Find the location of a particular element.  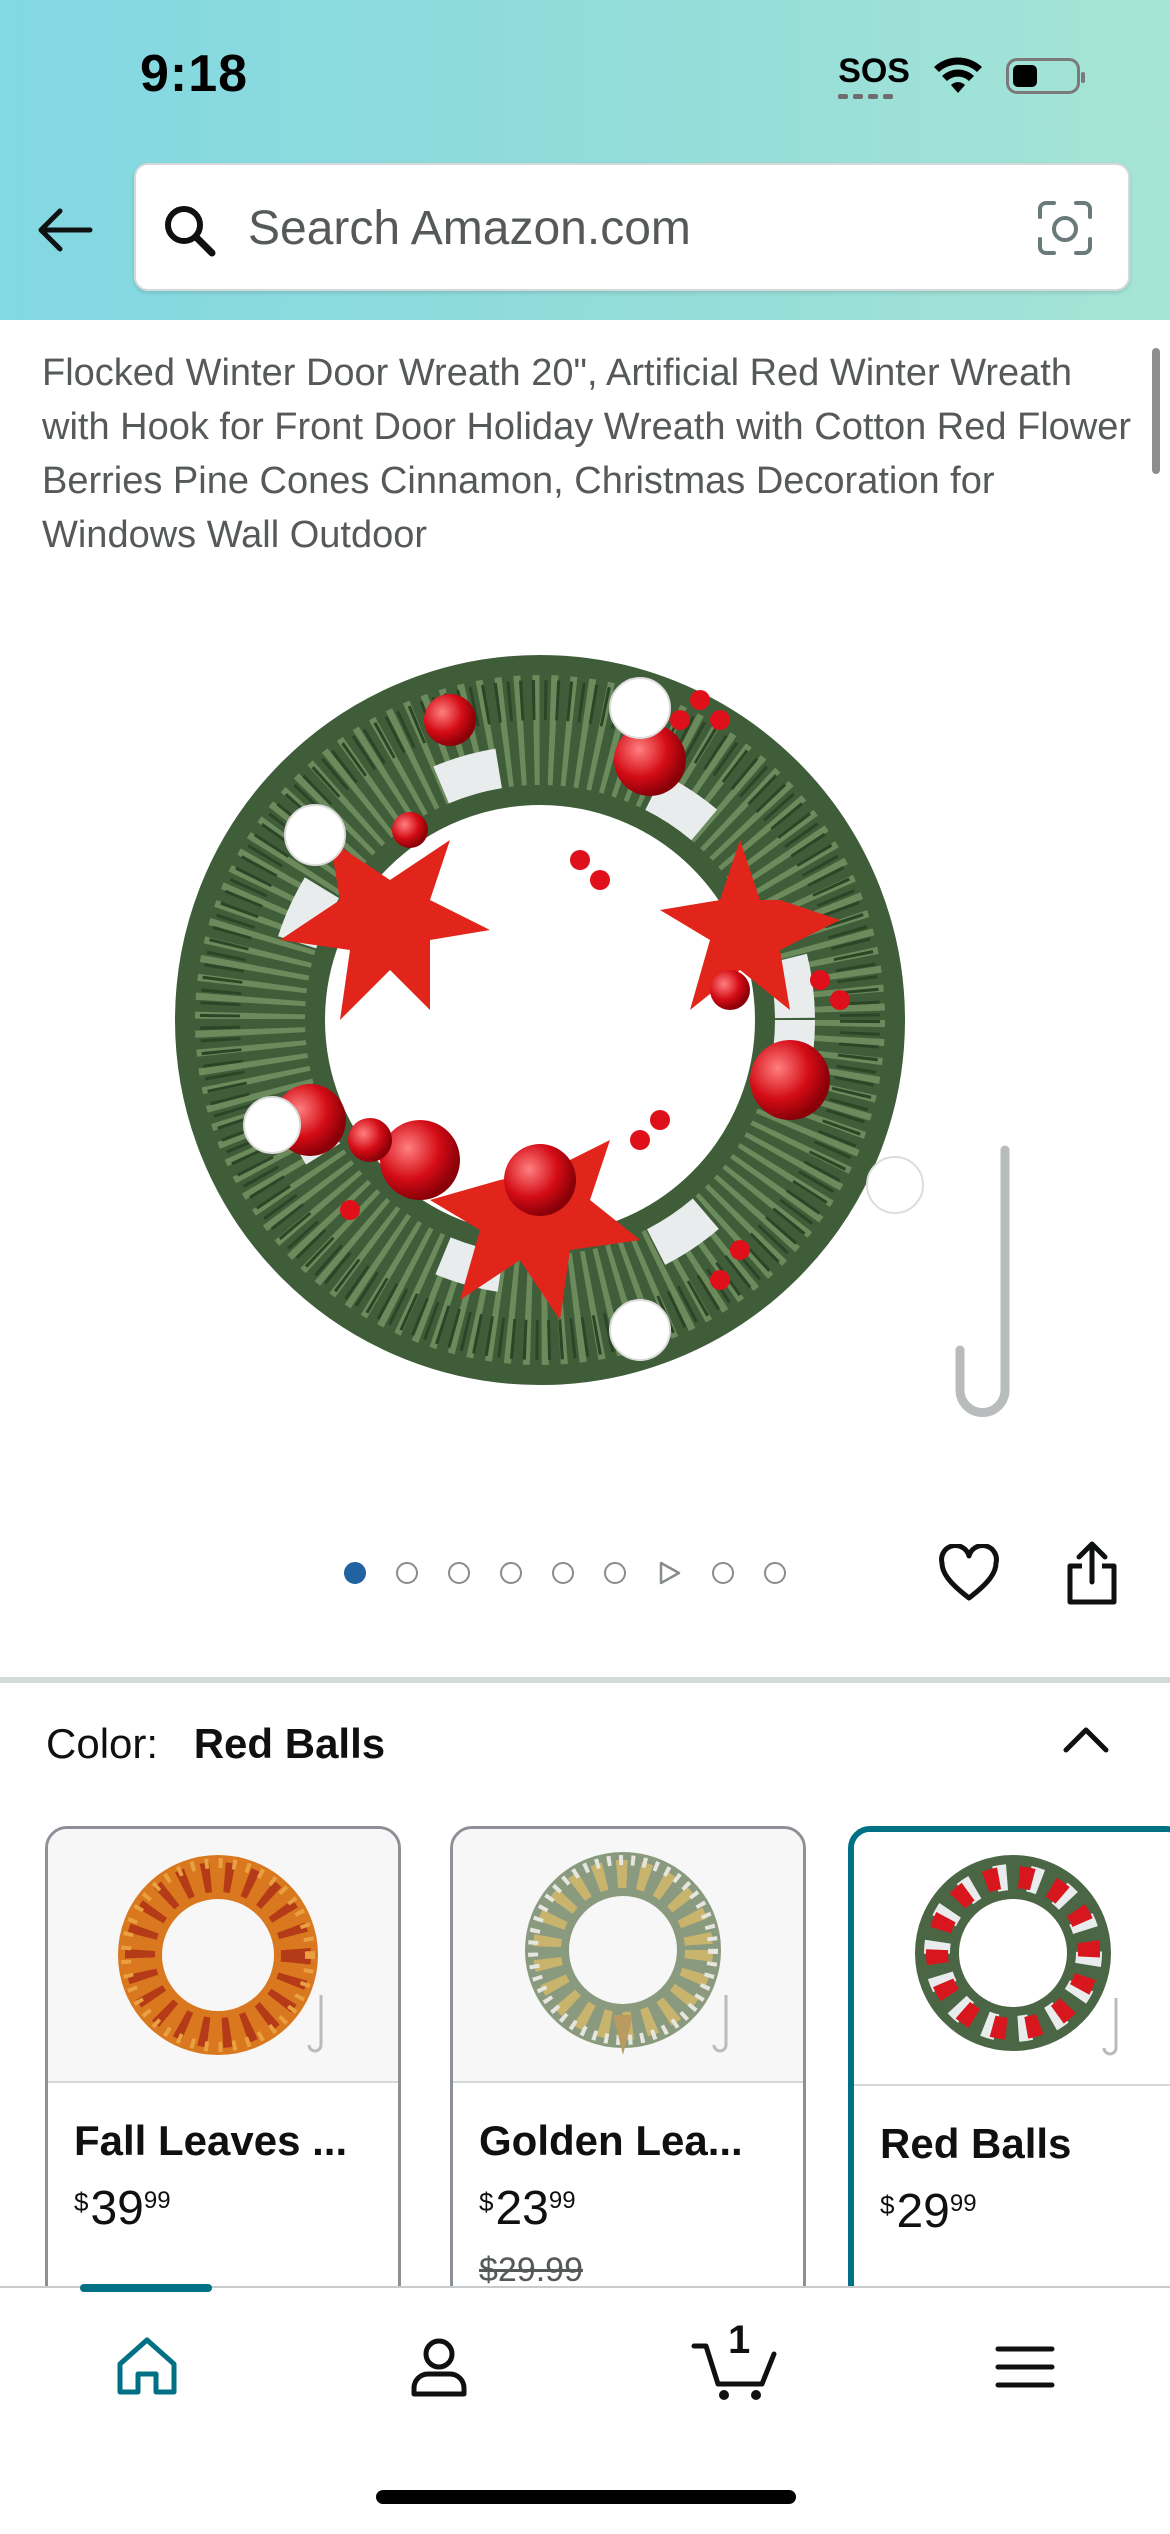

home-icon is located at coordinates (147, 2367).